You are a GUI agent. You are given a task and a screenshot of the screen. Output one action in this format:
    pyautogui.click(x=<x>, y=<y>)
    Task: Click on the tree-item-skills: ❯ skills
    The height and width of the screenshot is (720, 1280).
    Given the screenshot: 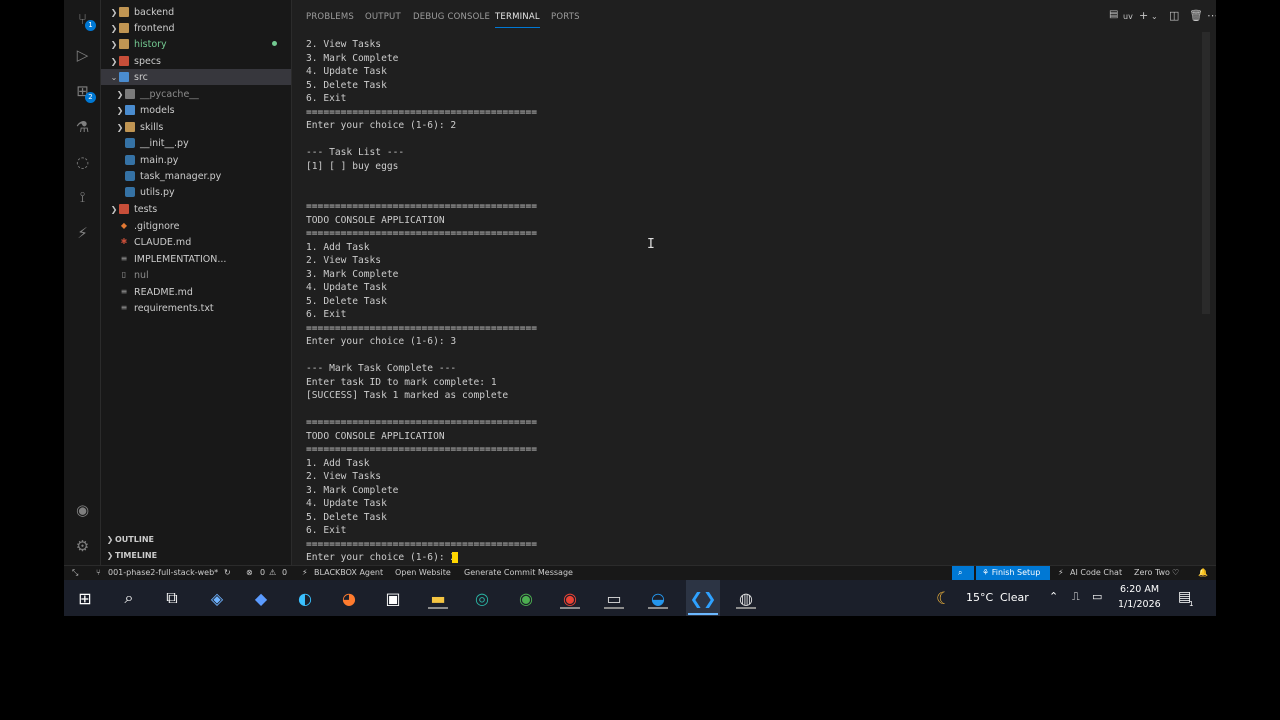 What is the action you would take?
    pyautogui.click(x=196, y=127)
    